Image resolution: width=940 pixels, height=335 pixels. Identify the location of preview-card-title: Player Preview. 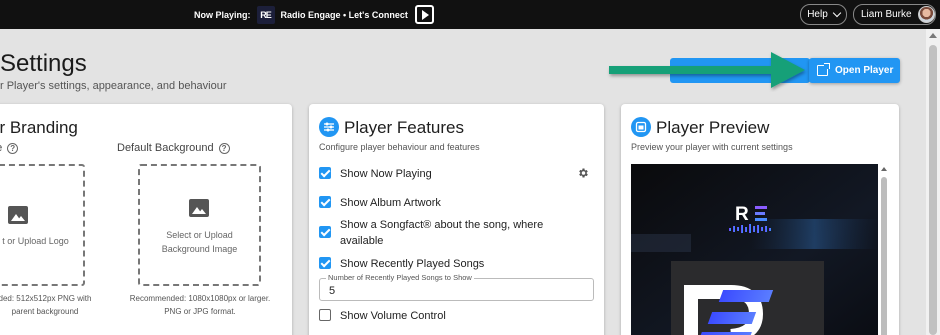
(713, 127).